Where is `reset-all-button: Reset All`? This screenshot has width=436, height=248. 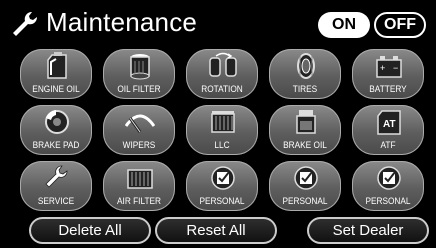 reset-all-button: Reset All is located at coordinates (216, 230).